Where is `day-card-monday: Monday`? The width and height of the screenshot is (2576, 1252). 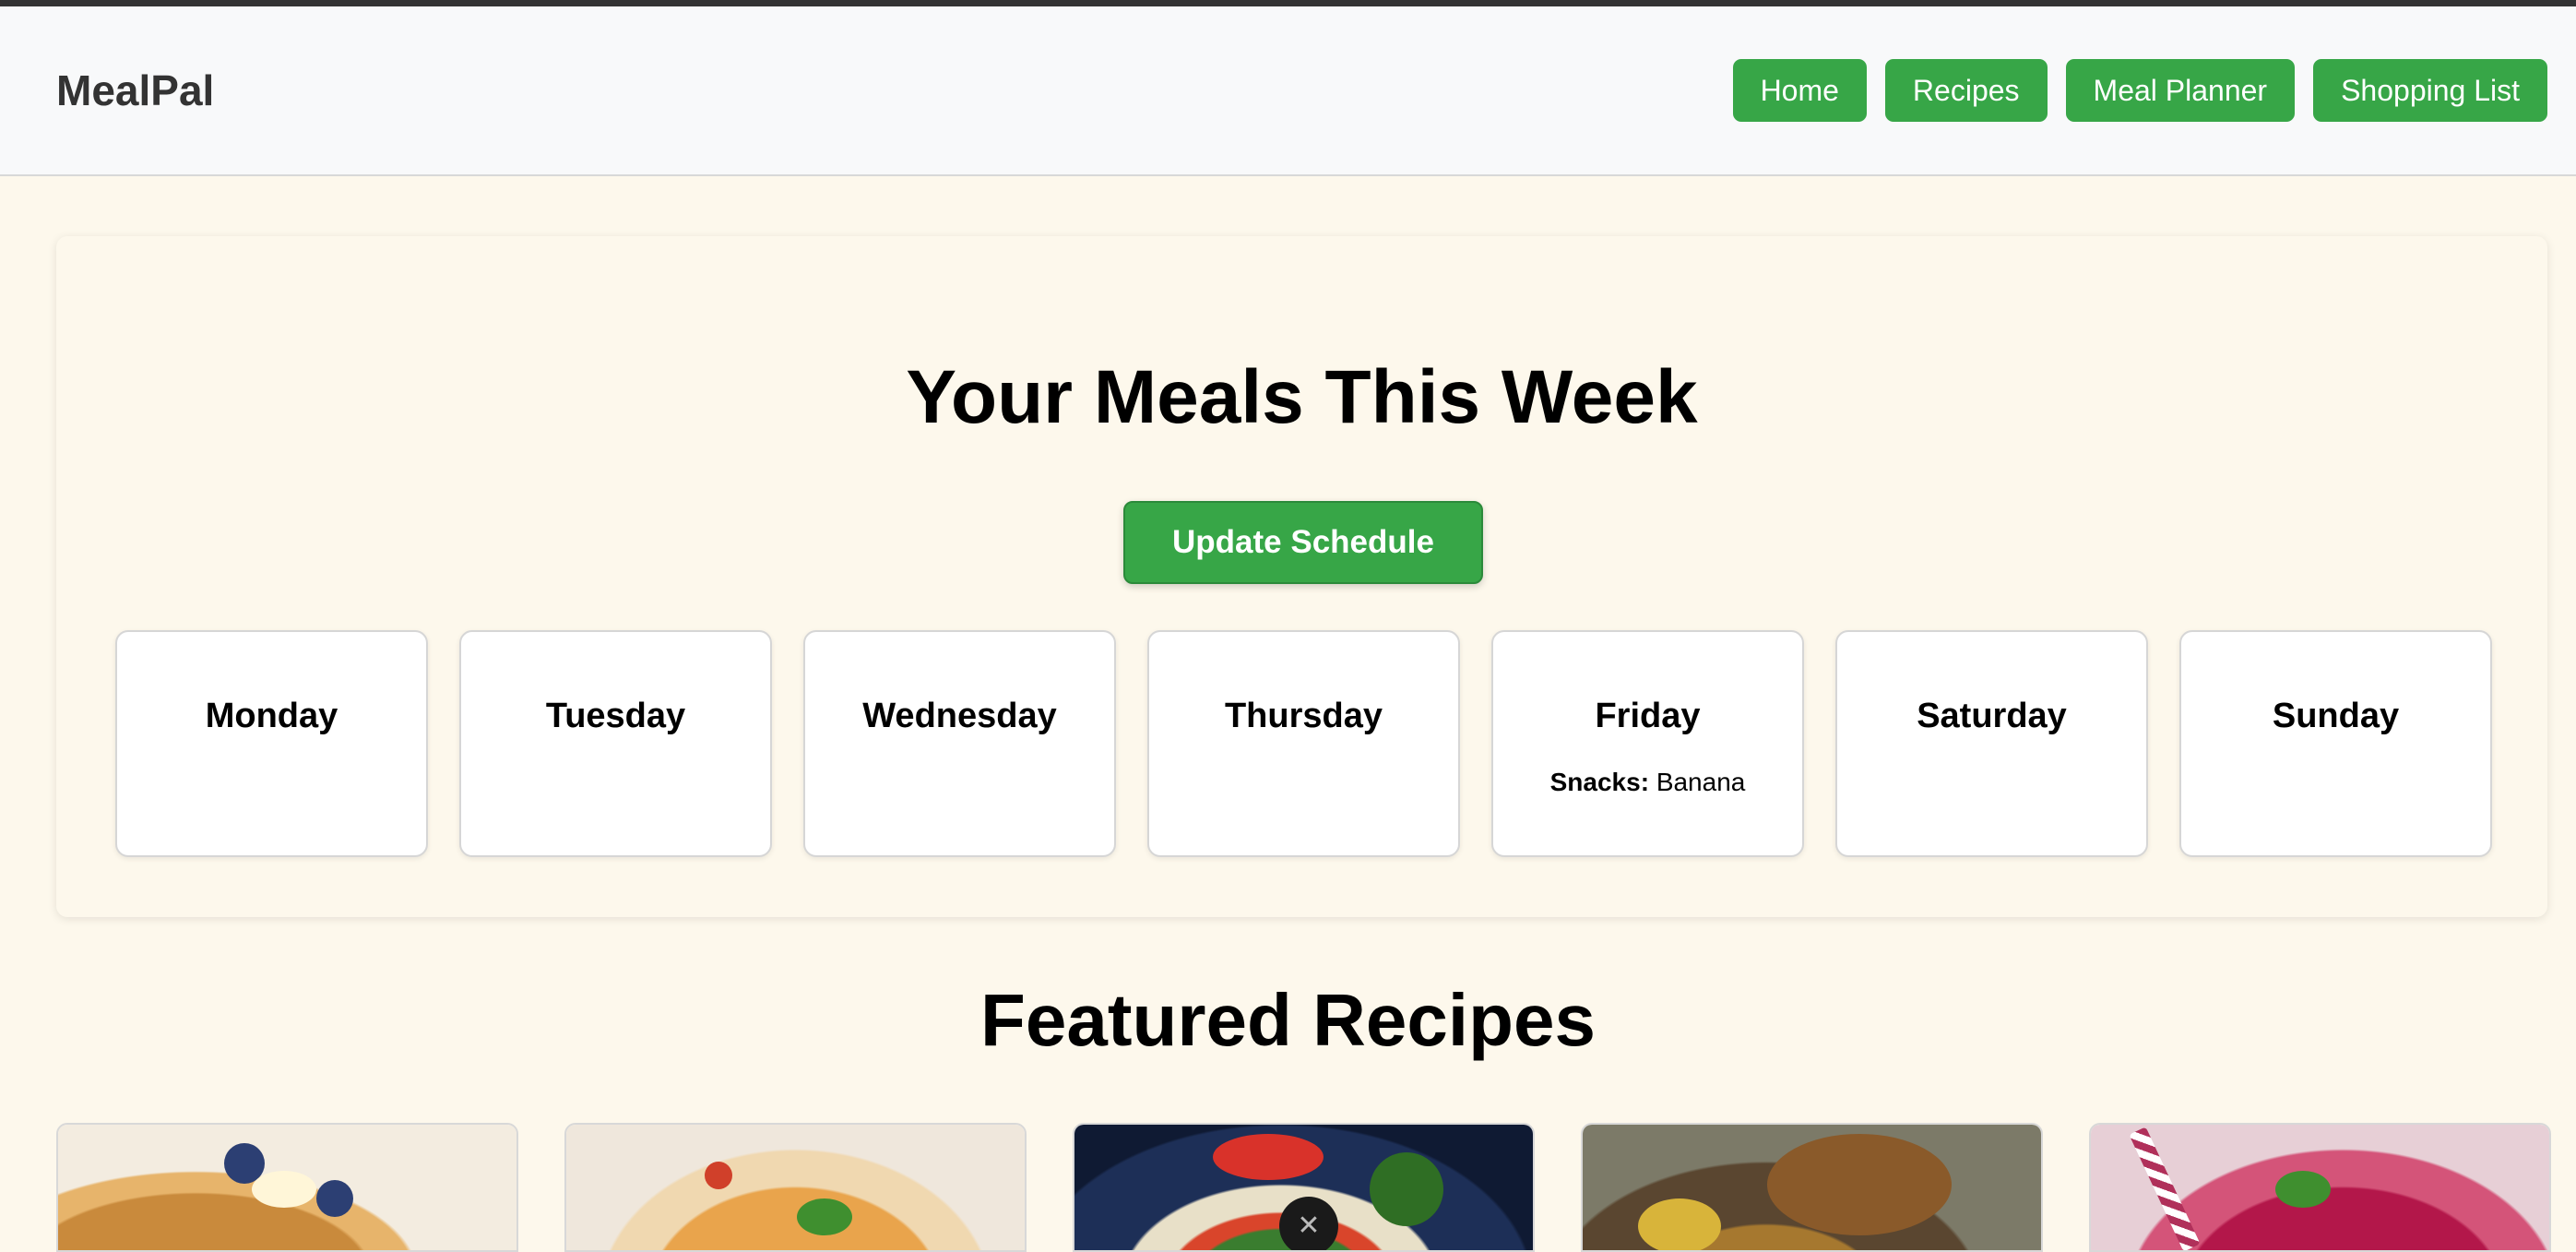
day-card-monday: Monday is located at coordinates (271, 743).